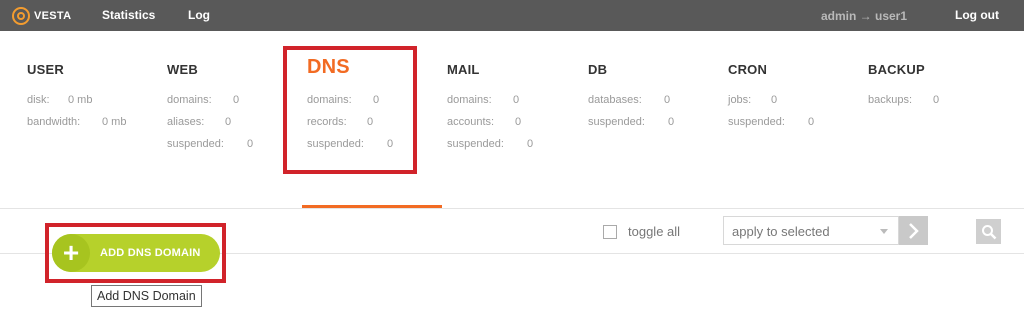 The image size is (1024, 336). Describe the element at coordinates (54, 122) in the screenshot. I see `stat-label: bandwidth:` at that location.